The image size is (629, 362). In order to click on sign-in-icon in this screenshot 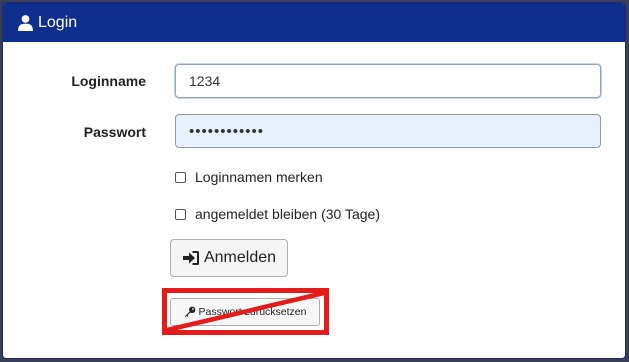, I will do `click(190, 258)`.